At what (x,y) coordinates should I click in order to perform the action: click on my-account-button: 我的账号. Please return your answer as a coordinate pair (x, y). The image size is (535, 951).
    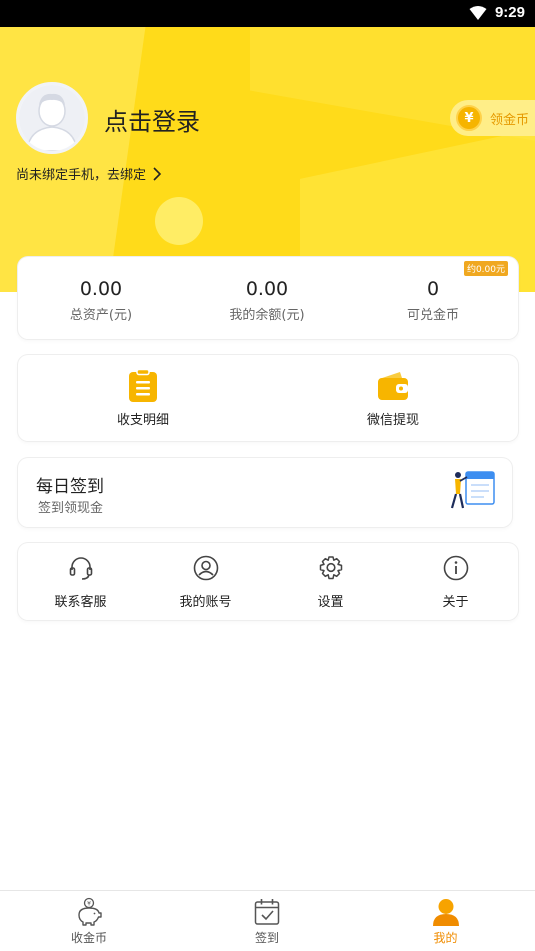
    Looking at the image, I should click on (205, 581).